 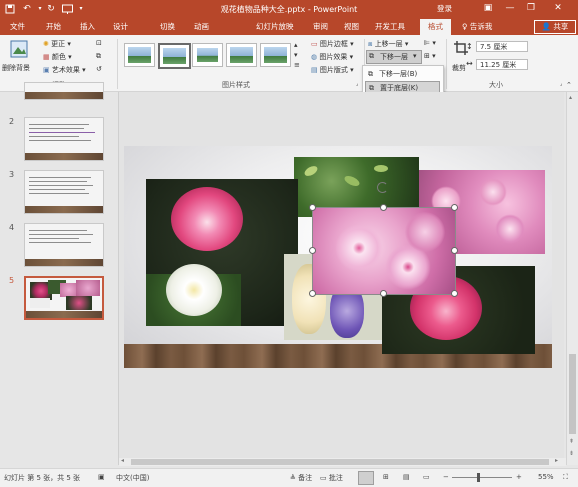 I want to click on tab-animations: 动画, so click(x=201, y=26).